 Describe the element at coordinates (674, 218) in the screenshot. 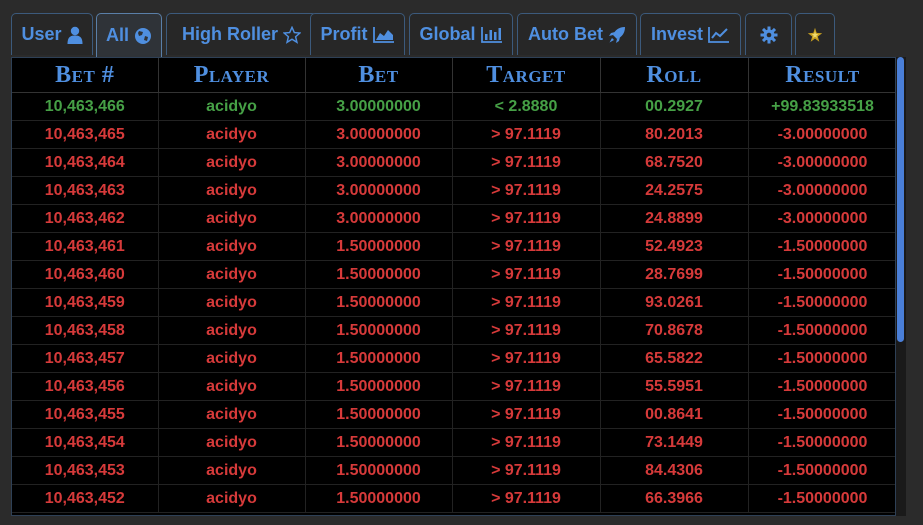

I see `roll-cell: 24.8899` at that location.